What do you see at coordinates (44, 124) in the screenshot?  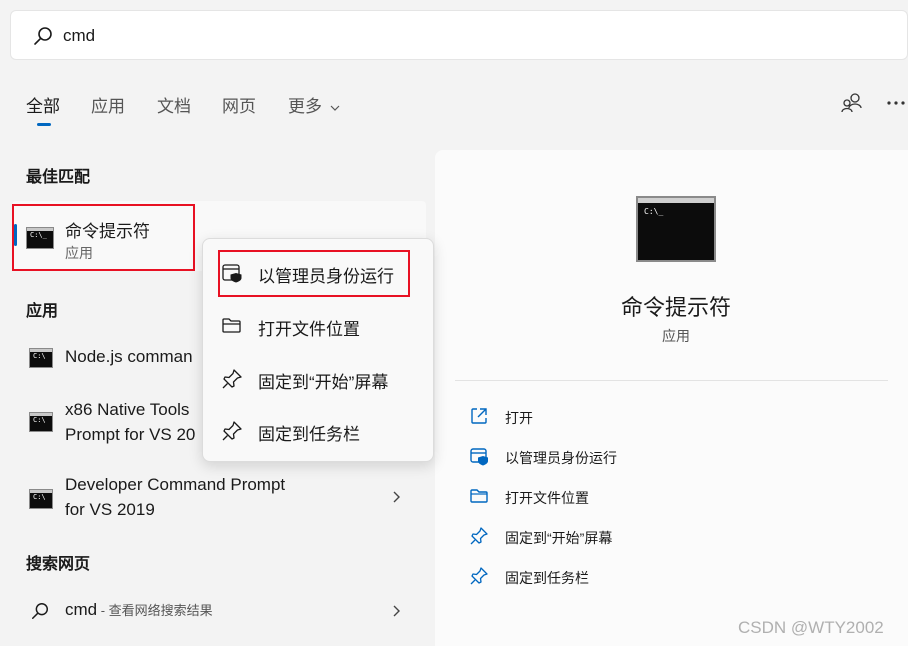 I see `active-tab-indicator` at bounding box center [44, 124].